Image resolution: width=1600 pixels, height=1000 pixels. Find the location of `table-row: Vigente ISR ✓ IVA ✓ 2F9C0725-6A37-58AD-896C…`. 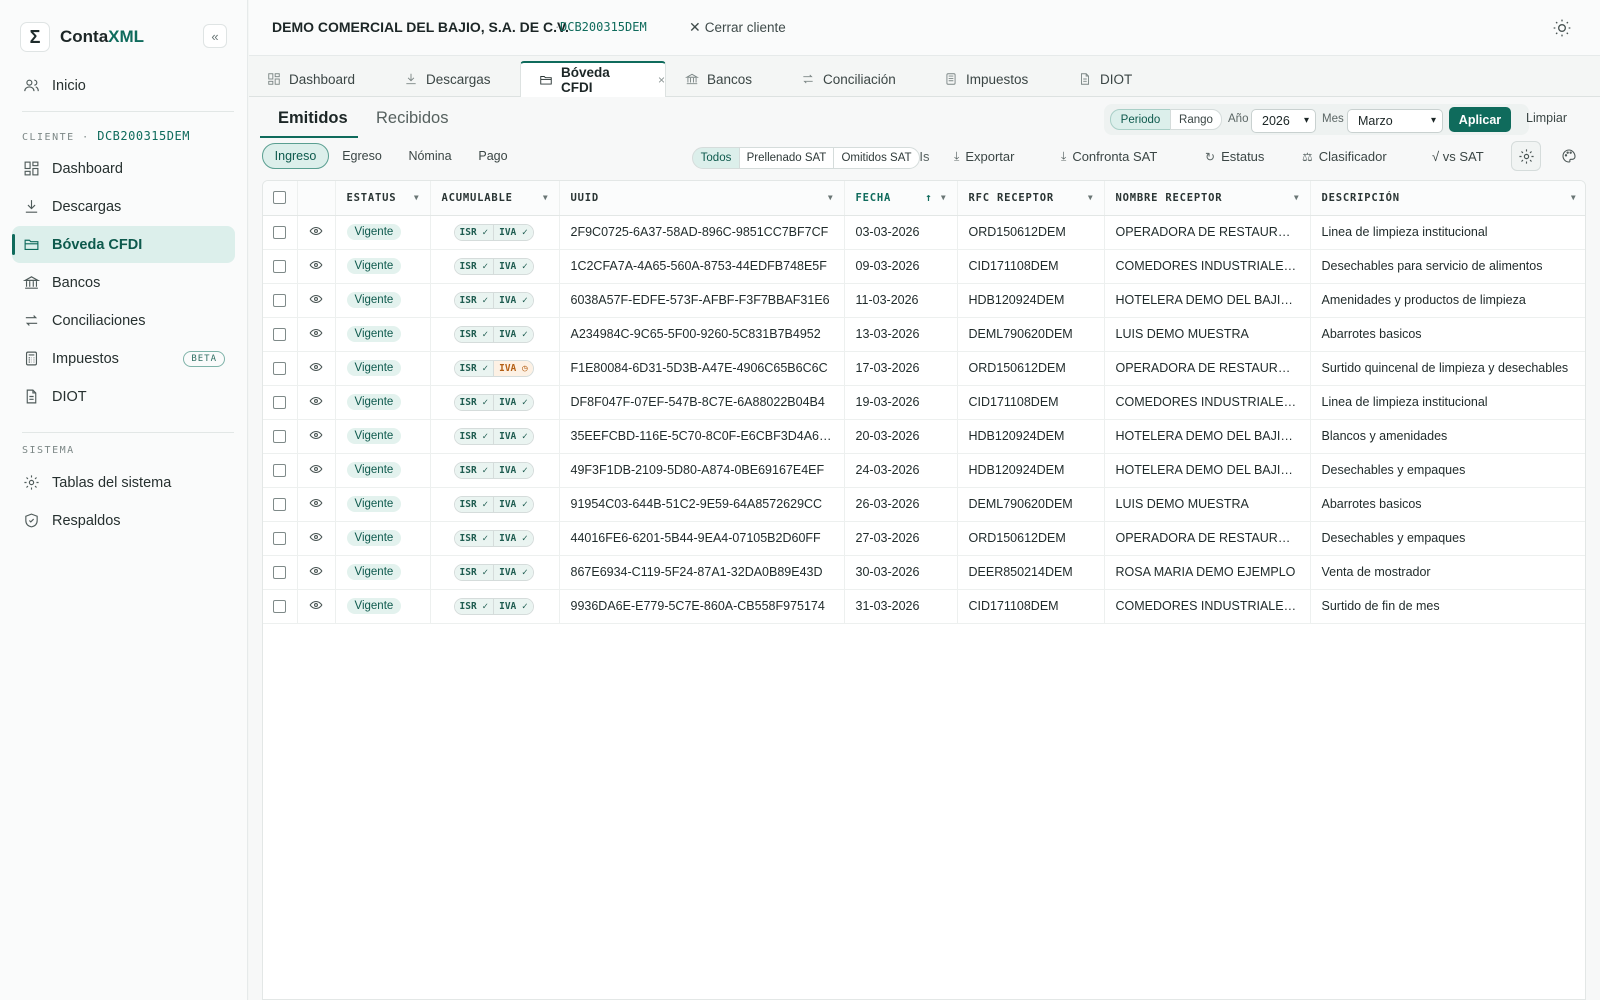

table-row: Vigente ISR ✓ IVA ✓ 2F9C0725-6A37-58AD-896C… is located at coordinates (924, 232).